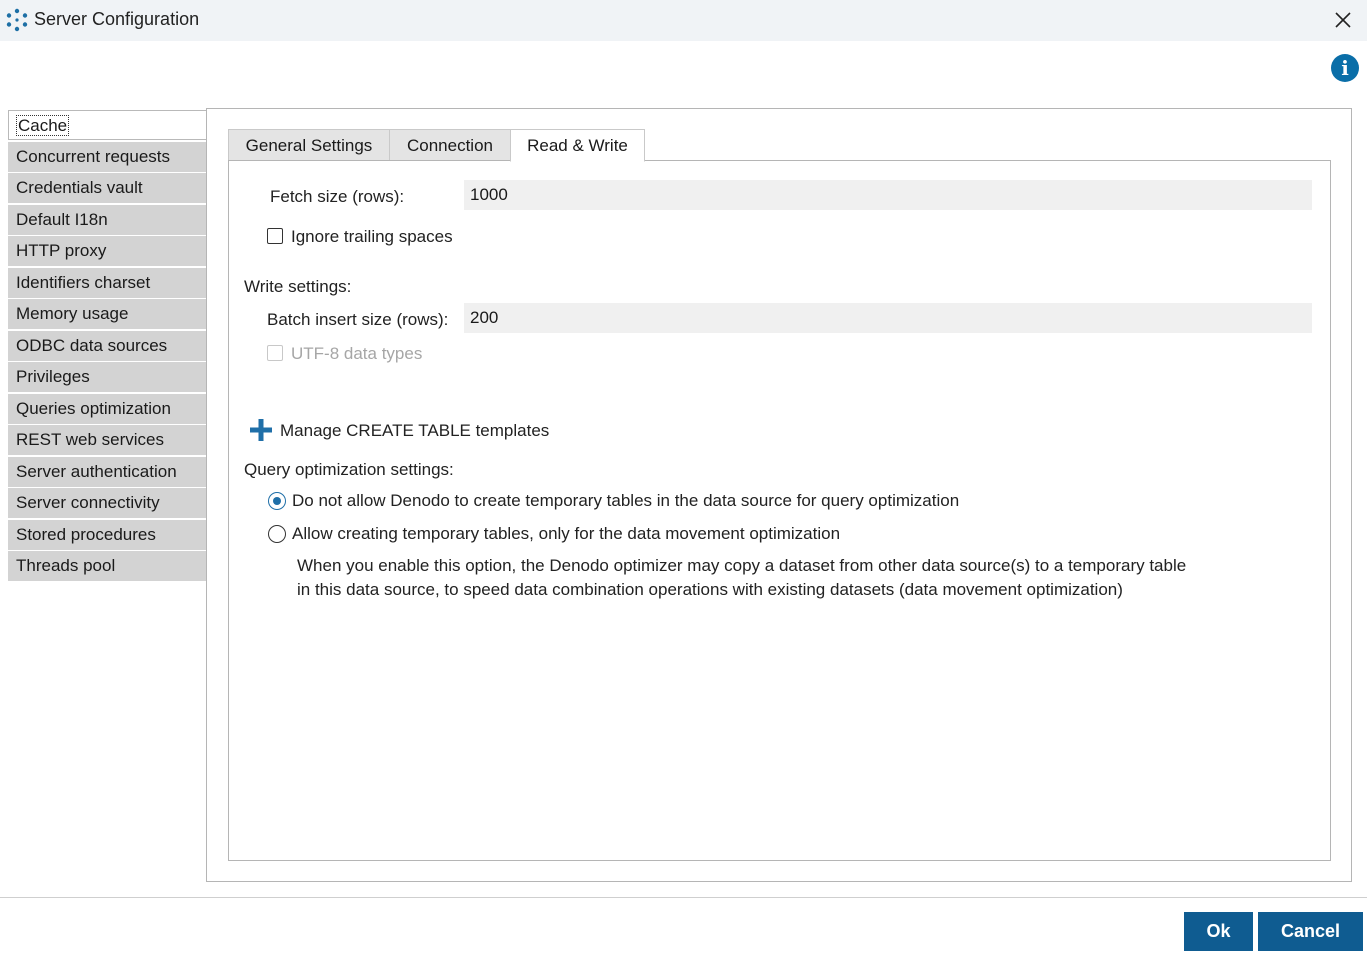 This screenshot has width=1367, height=959. Describe the element at coordinates (107, 125) in the screenshot. I see `sidebar-item-cache: Cache` at that location.